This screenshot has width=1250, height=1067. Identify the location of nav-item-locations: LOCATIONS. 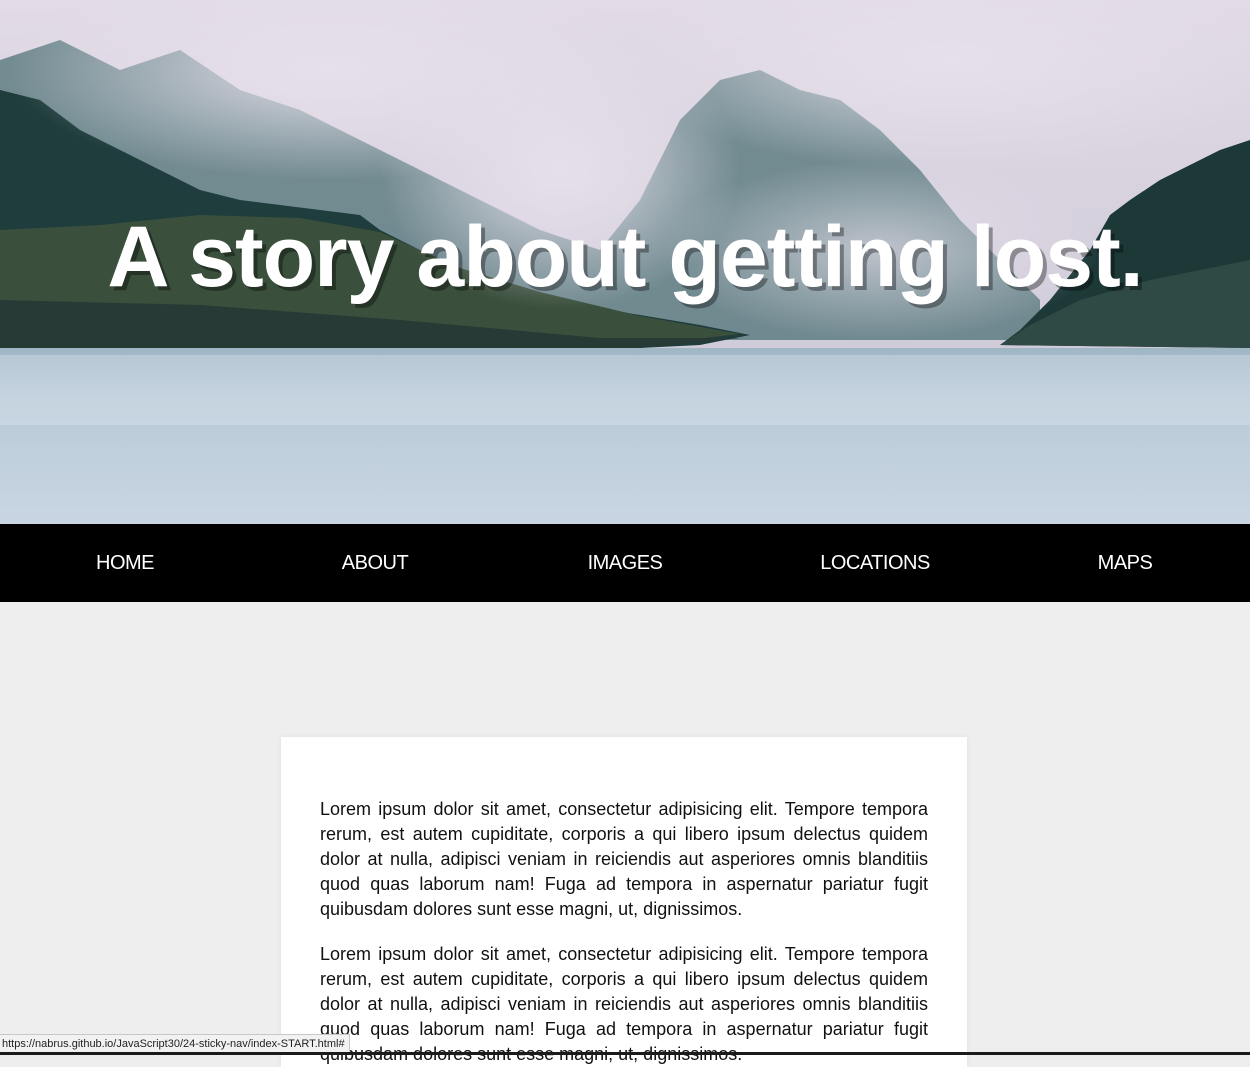
(875, 563).